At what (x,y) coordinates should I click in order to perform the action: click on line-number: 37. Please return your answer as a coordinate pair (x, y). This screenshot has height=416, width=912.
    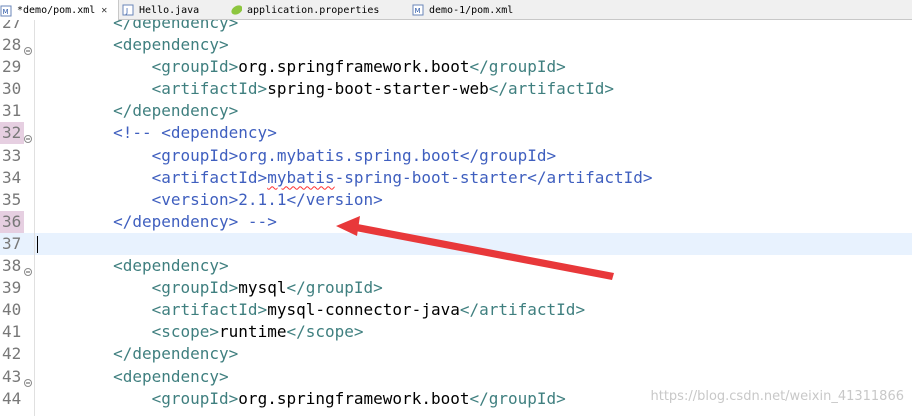
    Looking at the image, I should click on (12, 243).